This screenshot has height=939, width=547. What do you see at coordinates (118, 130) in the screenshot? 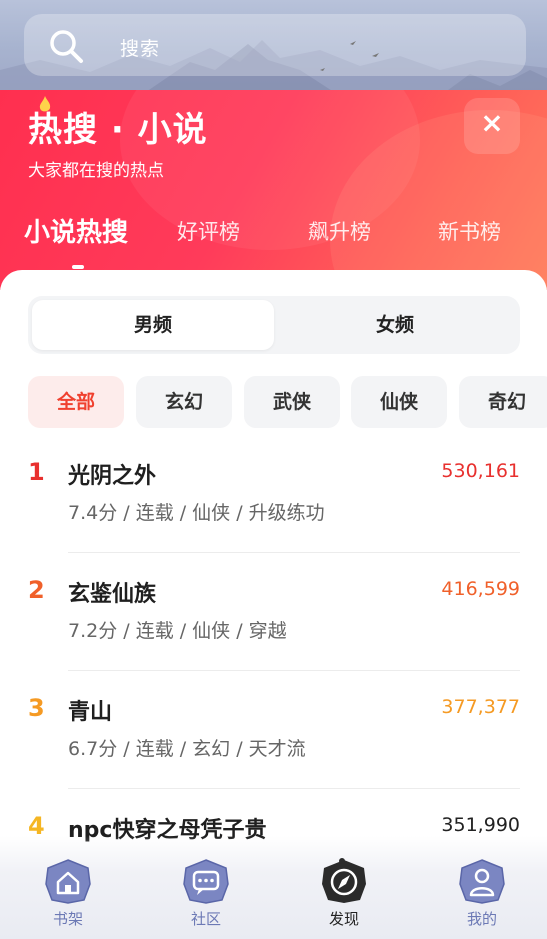
I see `page-title: 热搜 · 小说` at bounding box center [118, 130].